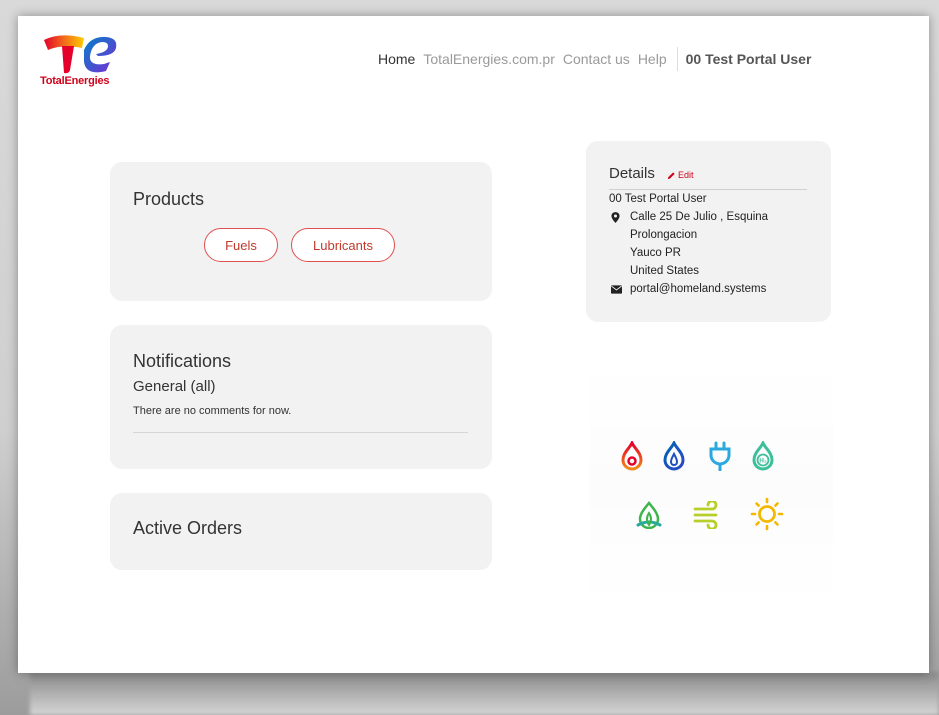  What do you see at coordinates (301, 531) in the screenshot?
I see `active-orders-card: Active Orders` at bounding box center [301, 531].